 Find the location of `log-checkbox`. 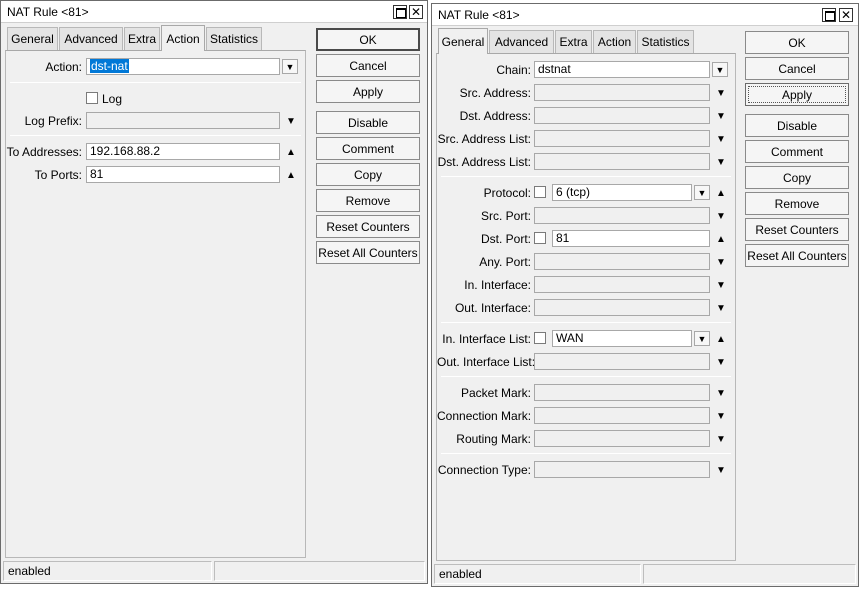

log-checkbox is located at coordinates (92, 98).